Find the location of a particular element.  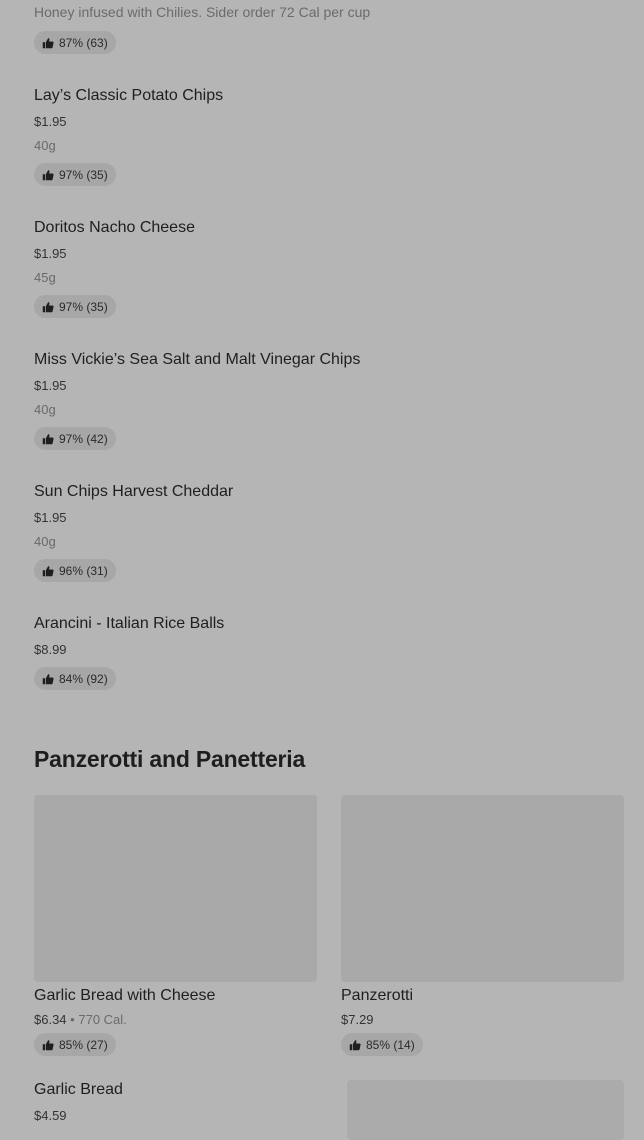

menu-item-weight: 45g is located at coordinates (45, 277).